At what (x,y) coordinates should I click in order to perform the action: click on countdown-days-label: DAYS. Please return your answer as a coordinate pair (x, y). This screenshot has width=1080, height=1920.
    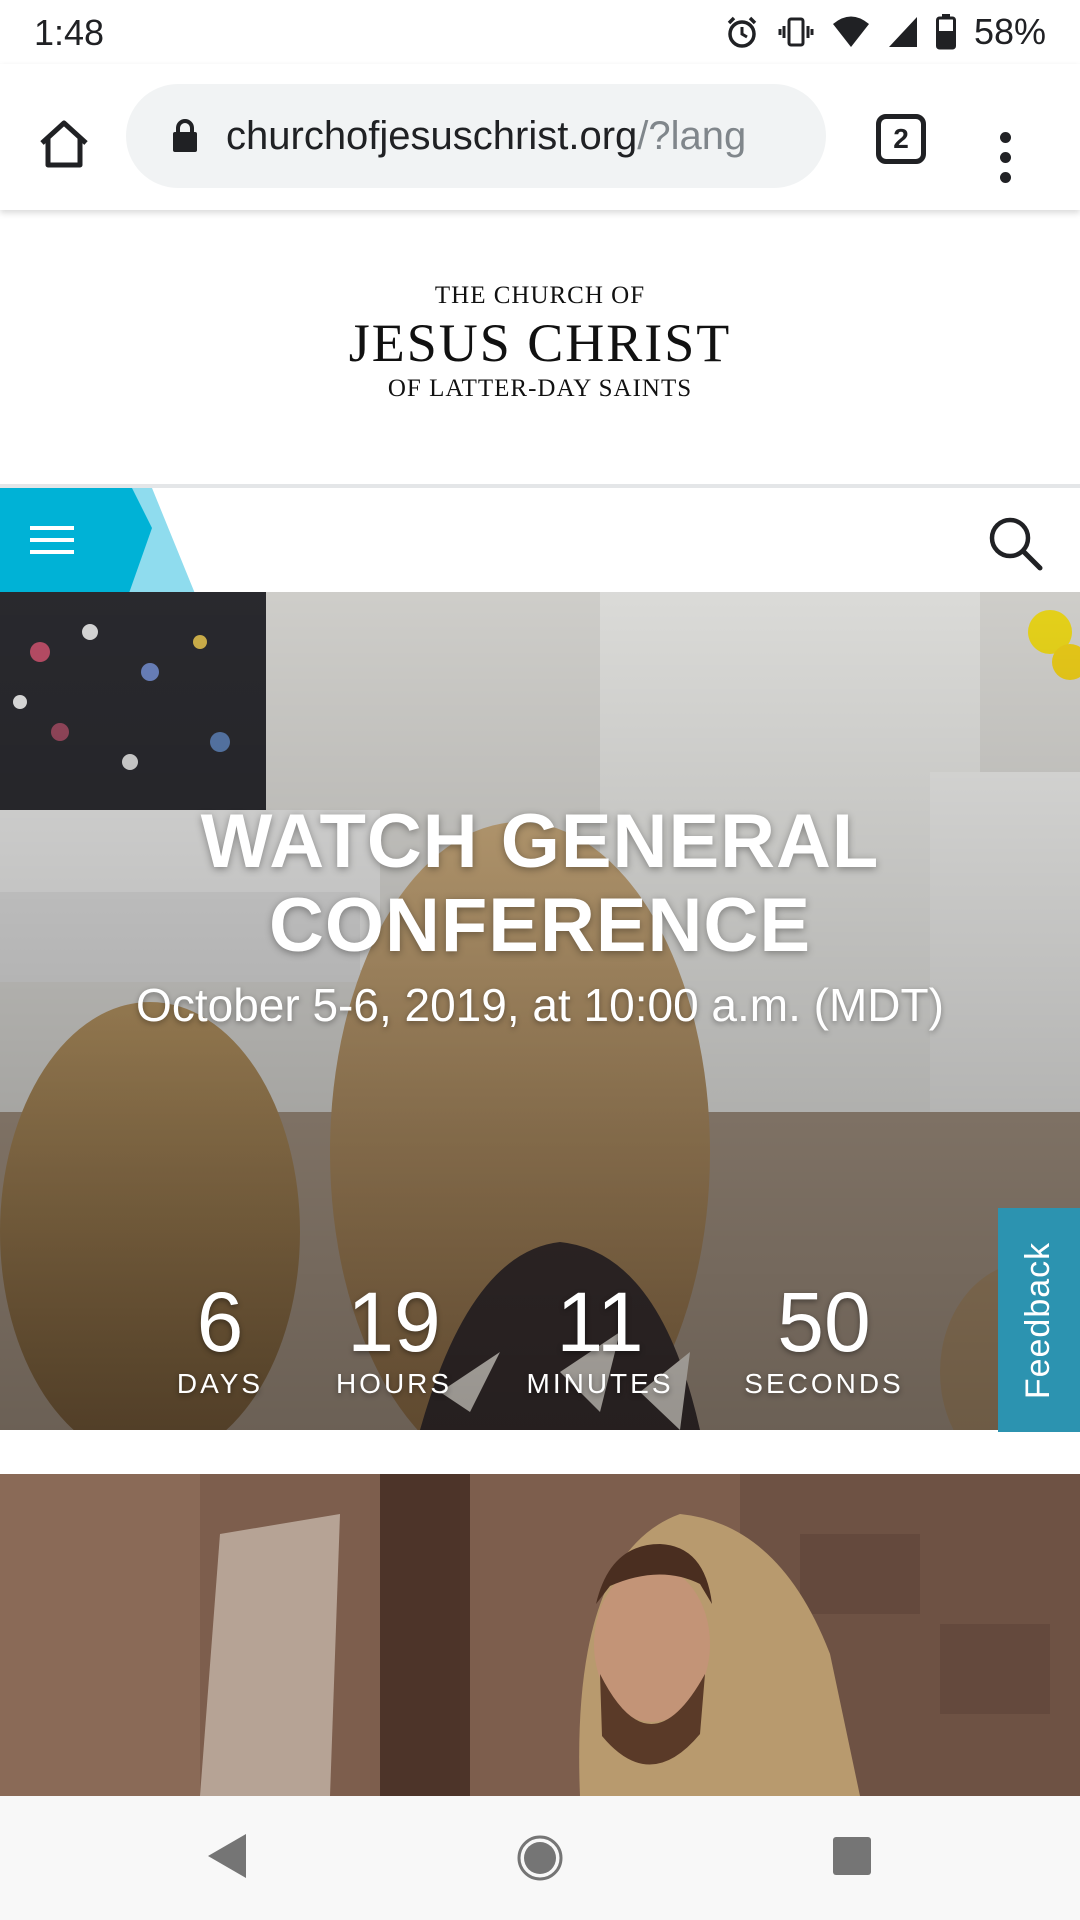
    Looking at the image, I should click on (220, 1383).